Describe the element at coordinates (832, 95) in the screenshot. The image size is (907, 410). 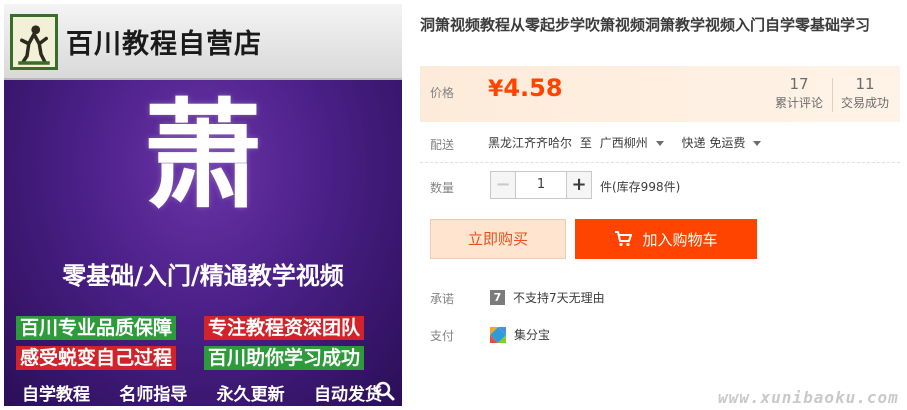
I see `stat-divider` at that location.